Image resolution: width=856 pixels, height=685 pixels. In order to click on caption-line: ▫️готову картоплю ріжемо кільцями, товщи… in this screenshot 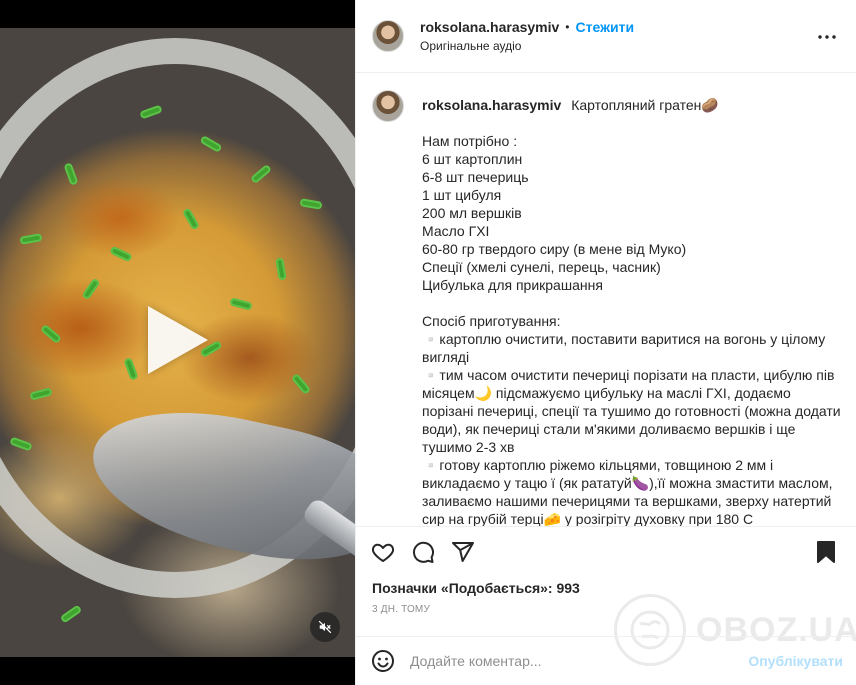, I will do `click(627, 491)`.